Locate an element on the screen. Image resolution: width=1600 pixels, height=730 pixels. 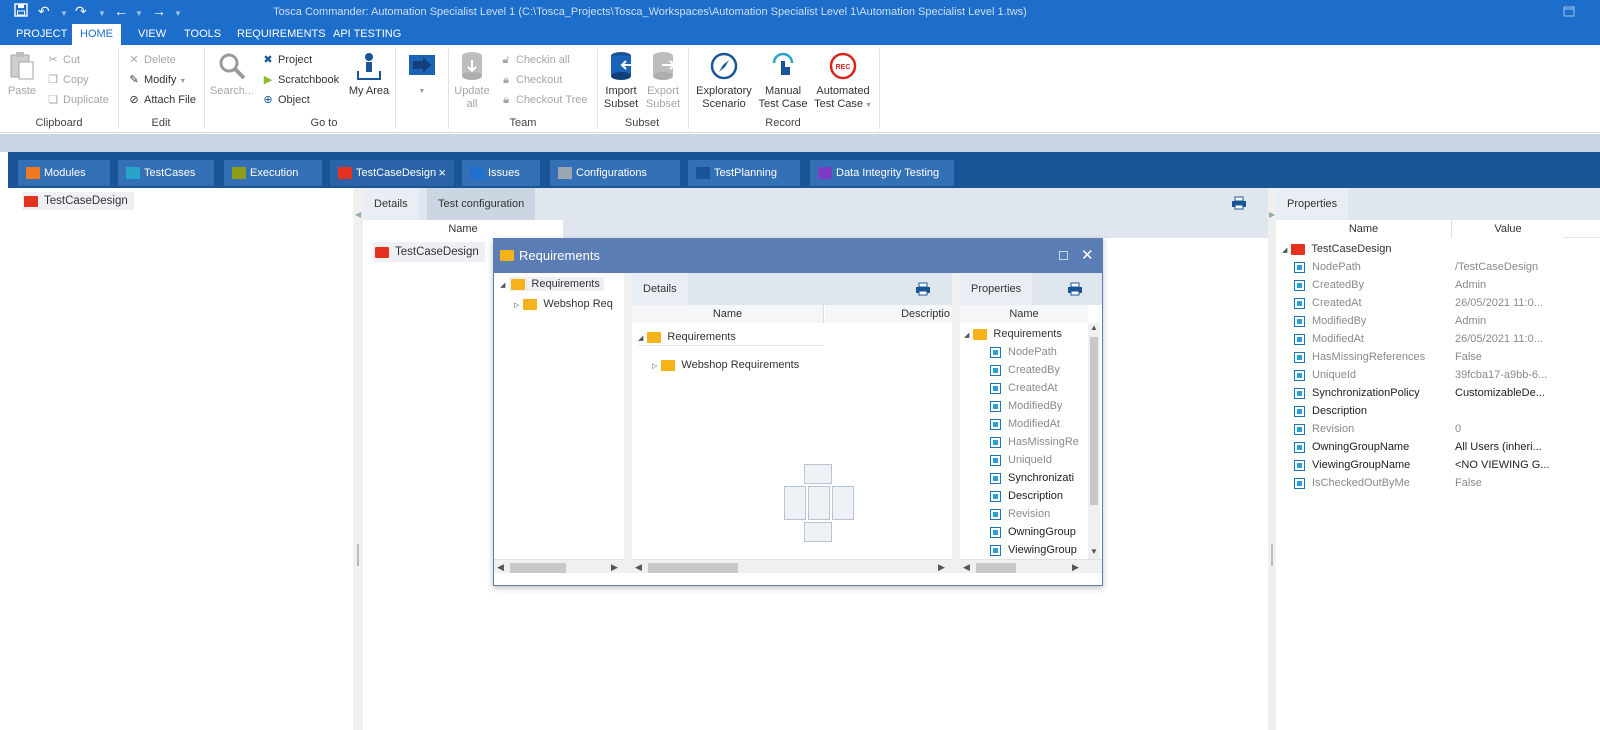
cut-button: ✂ Cut is located at coordinates (63, 60).